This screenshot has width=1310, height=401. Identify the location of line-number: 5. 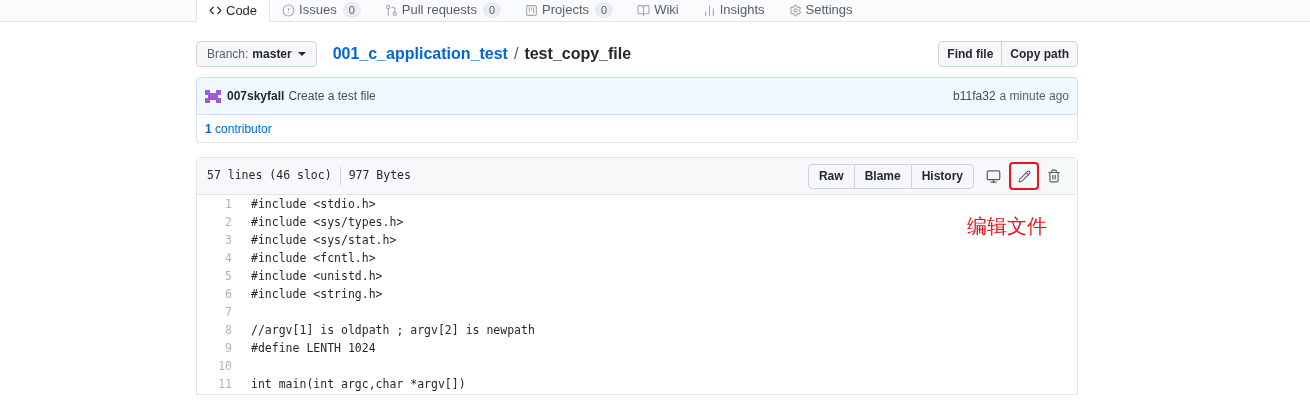
(228, 277).